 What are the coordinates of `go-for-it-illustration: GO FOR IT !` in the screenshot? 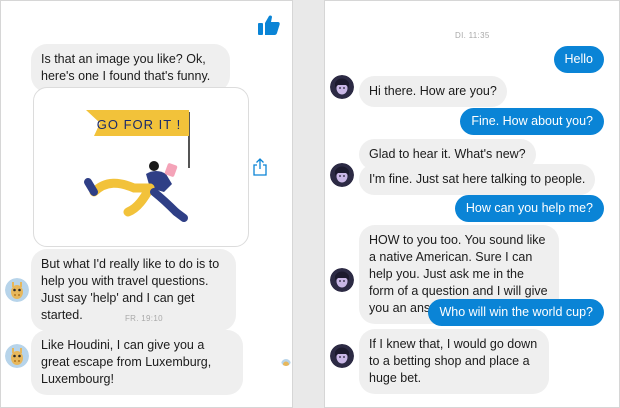 It's located at (137, 166).